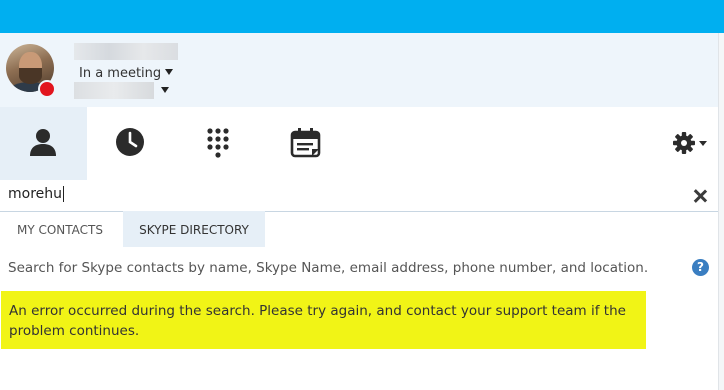 Image resolution: width=724 pixels, height=390 pixels. I want to click on presence-busy-icon, so click(47, 89).